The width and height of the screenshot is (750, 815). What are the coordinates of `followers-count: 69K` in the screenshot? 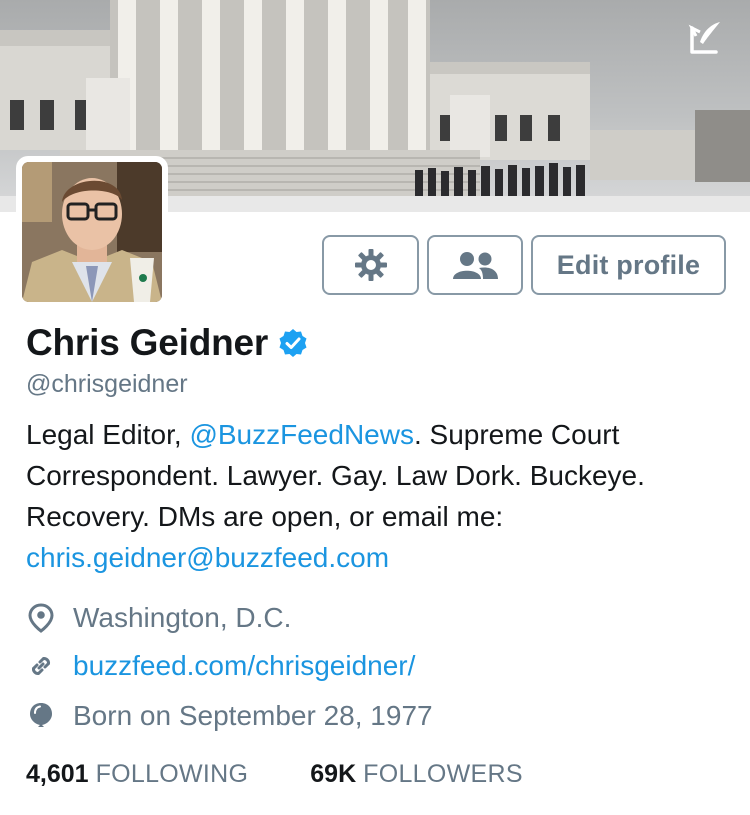 It's located at (333, 774).